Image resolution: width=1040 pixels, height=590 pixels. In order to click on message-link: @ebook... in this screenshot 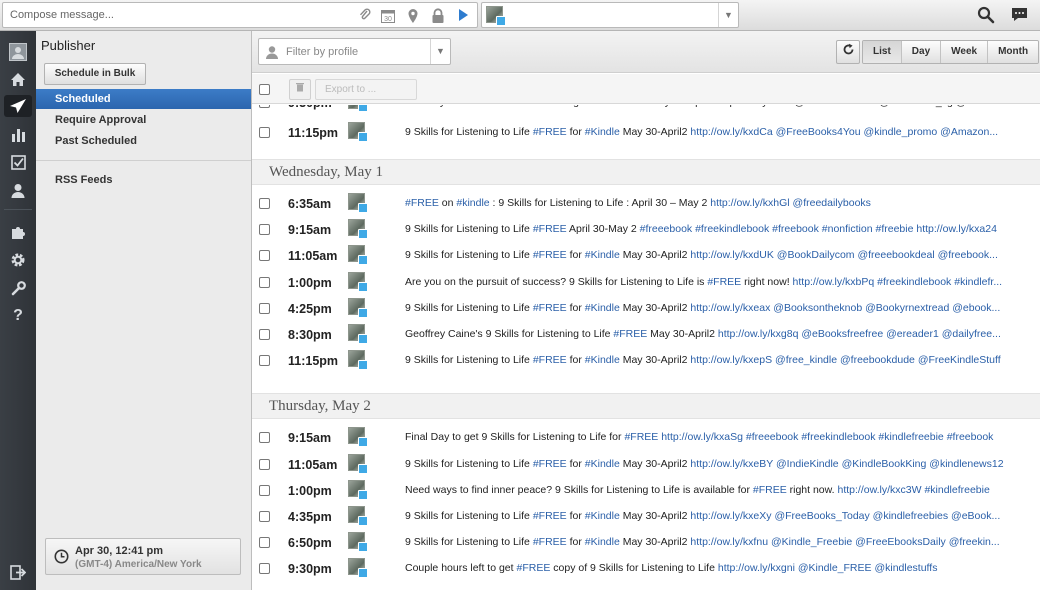, I will do `click(976, 308)`.